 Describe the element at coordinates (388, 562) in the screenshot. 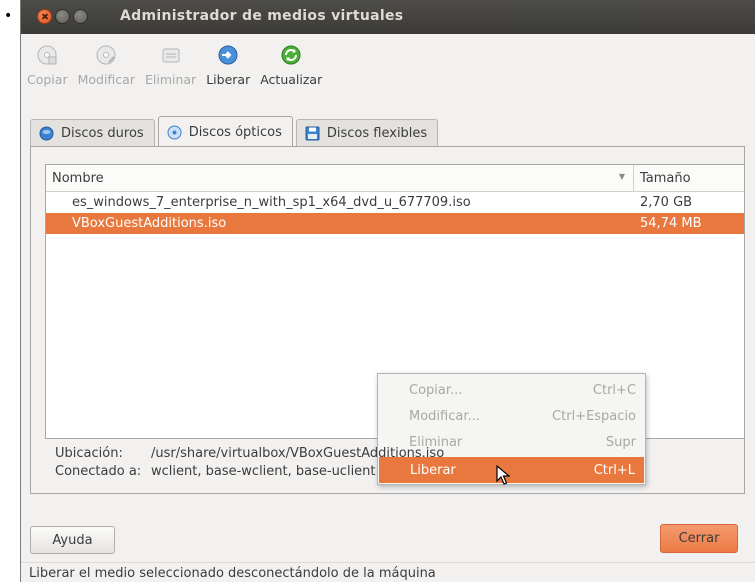

I see `status-separator` at that location.